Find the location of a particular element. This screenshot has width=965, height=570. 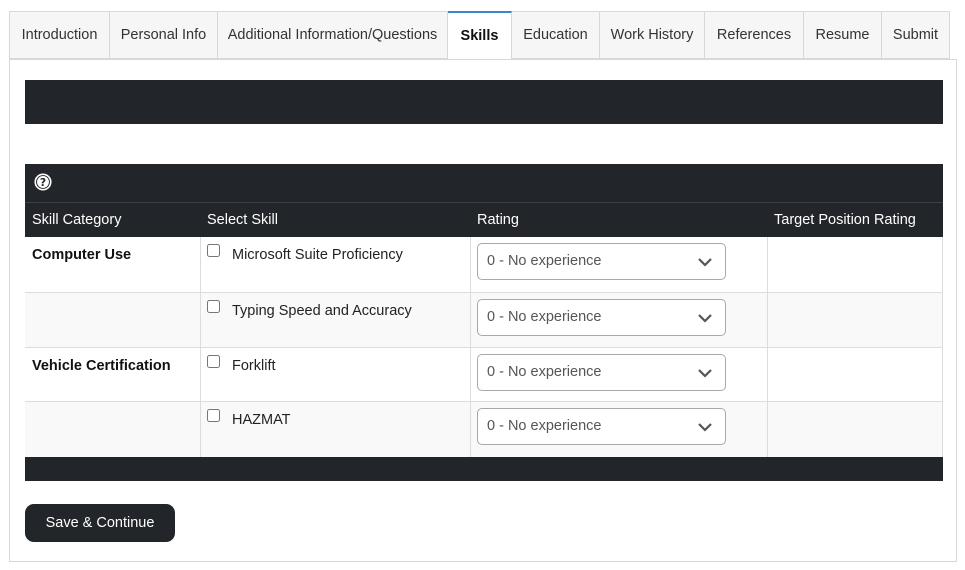

question-circle-icon: ? is located at coordinates (43, 182).